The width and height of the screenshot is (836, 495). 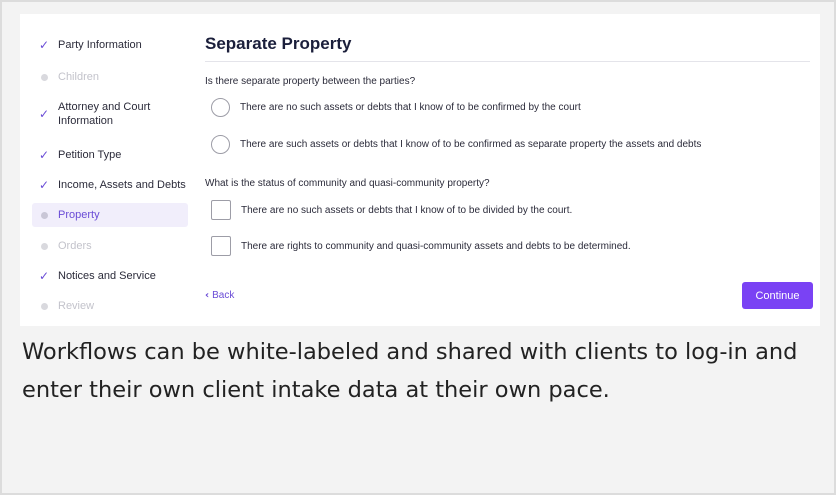 I want to click on sidebar-item-income-assets-debts: ✓ Income, Assets and Debts, so click(x=110, y=185).